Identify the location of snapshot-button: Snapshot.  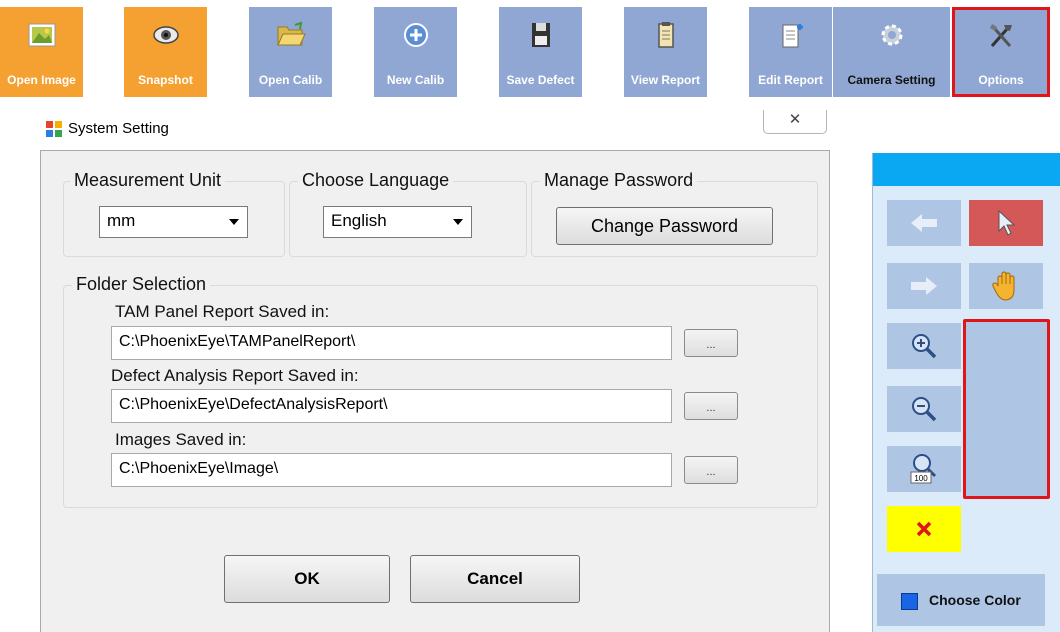
(165, 52).